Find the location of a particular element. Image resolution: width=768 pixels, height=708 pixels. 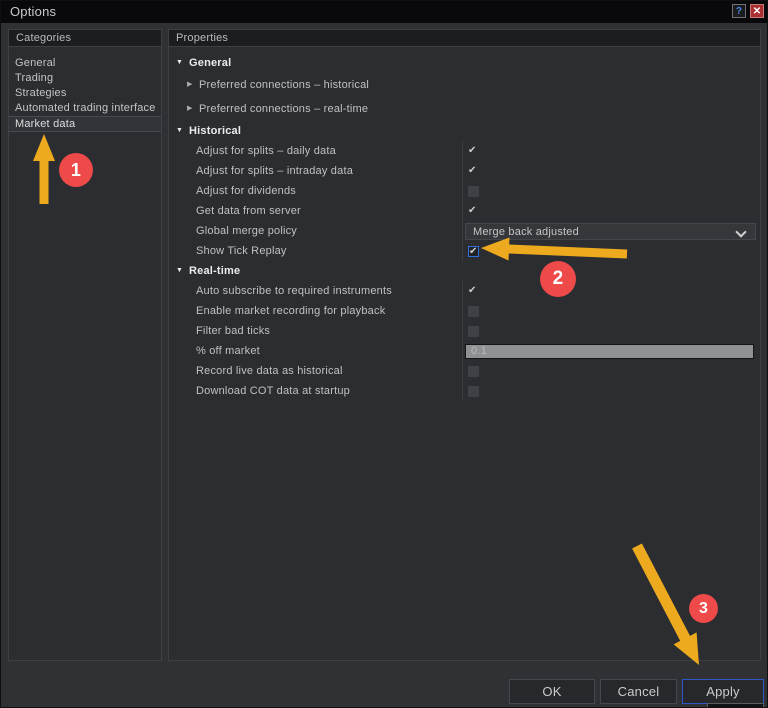

checkbox-filter-bad-ticks is located at coordinates (473, 331).